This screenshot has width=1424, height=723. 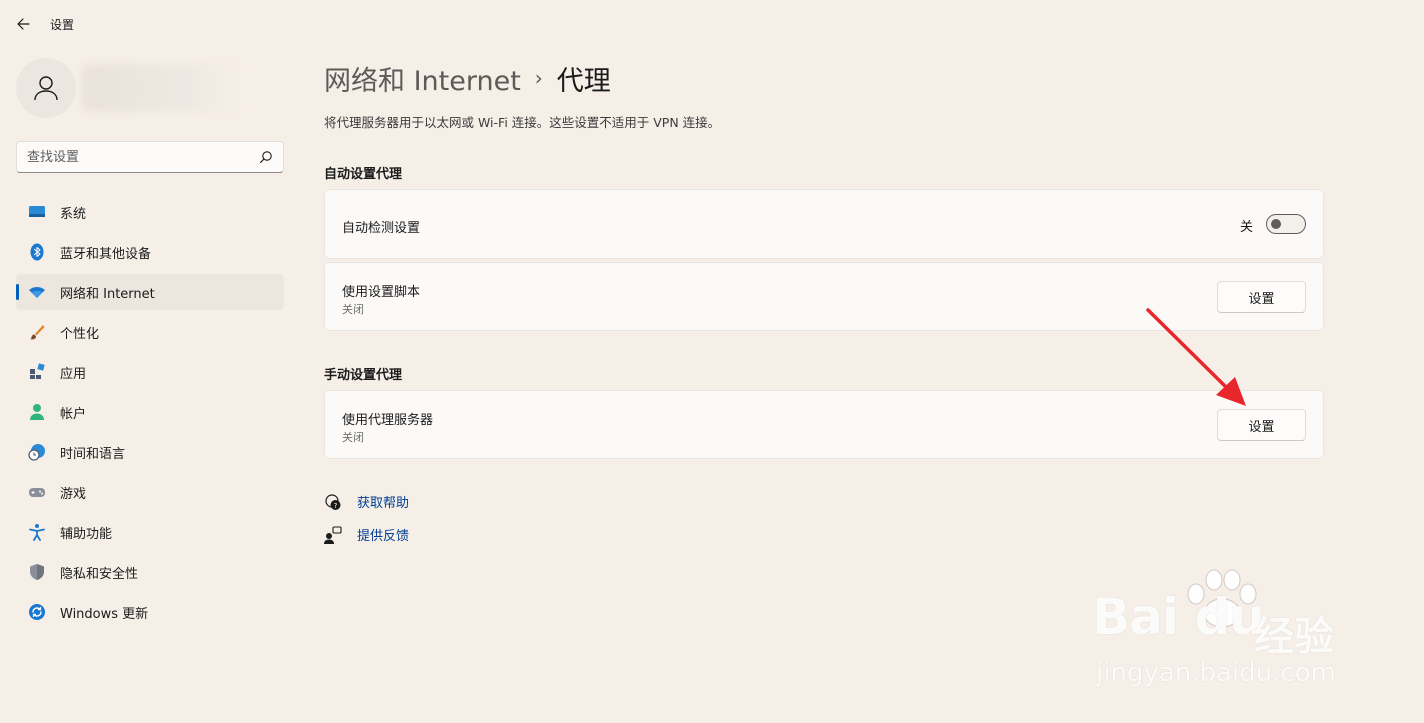 I want to click on proxy-server-card: 使用代理服务器 关闭 设置, so click(x=824, y=424).